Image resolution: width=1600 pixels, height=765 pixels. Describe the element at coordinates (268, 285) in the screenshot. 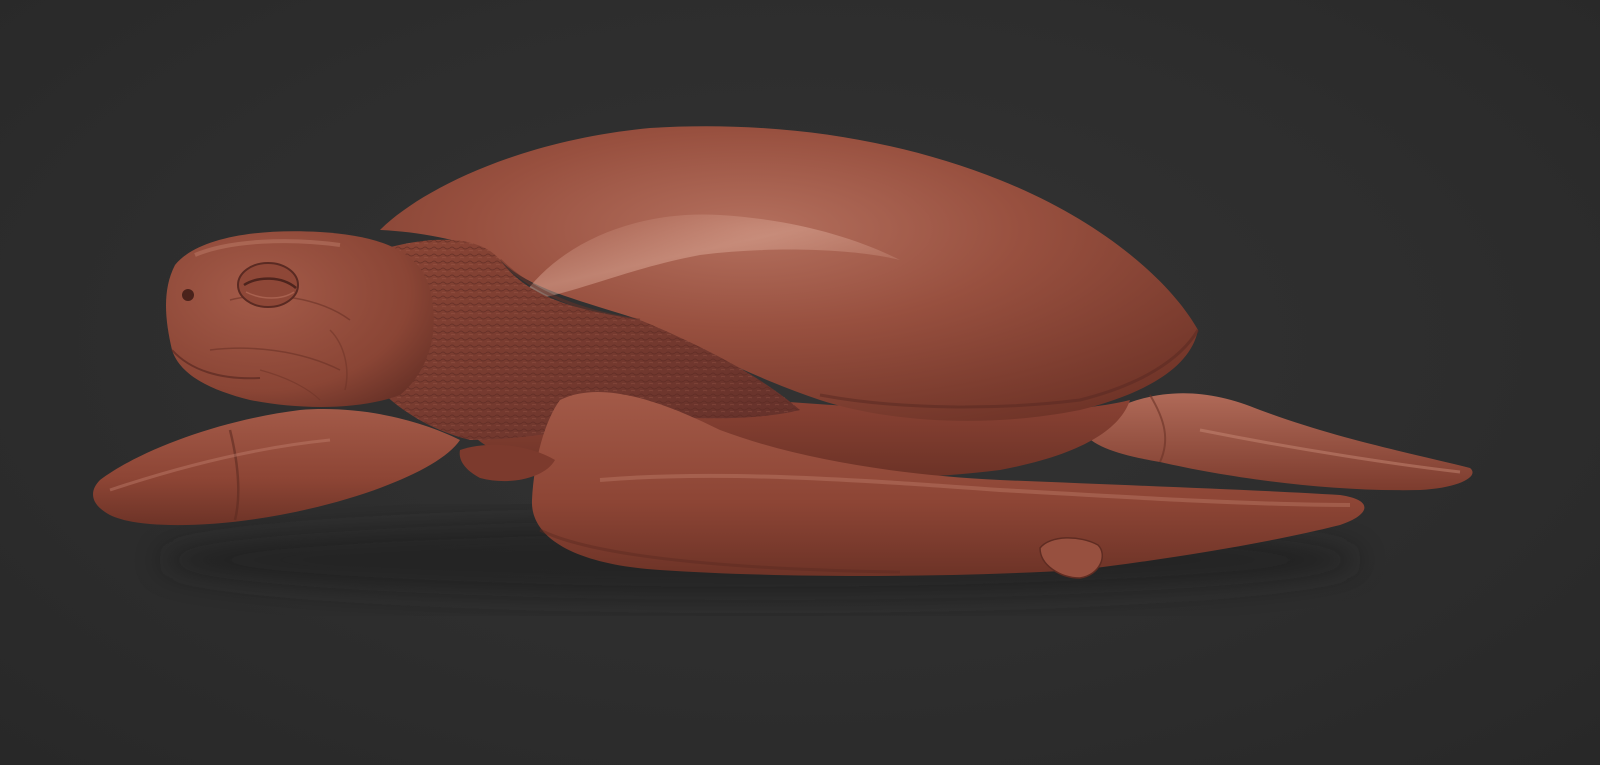

I see `turtle-eye` at that location.